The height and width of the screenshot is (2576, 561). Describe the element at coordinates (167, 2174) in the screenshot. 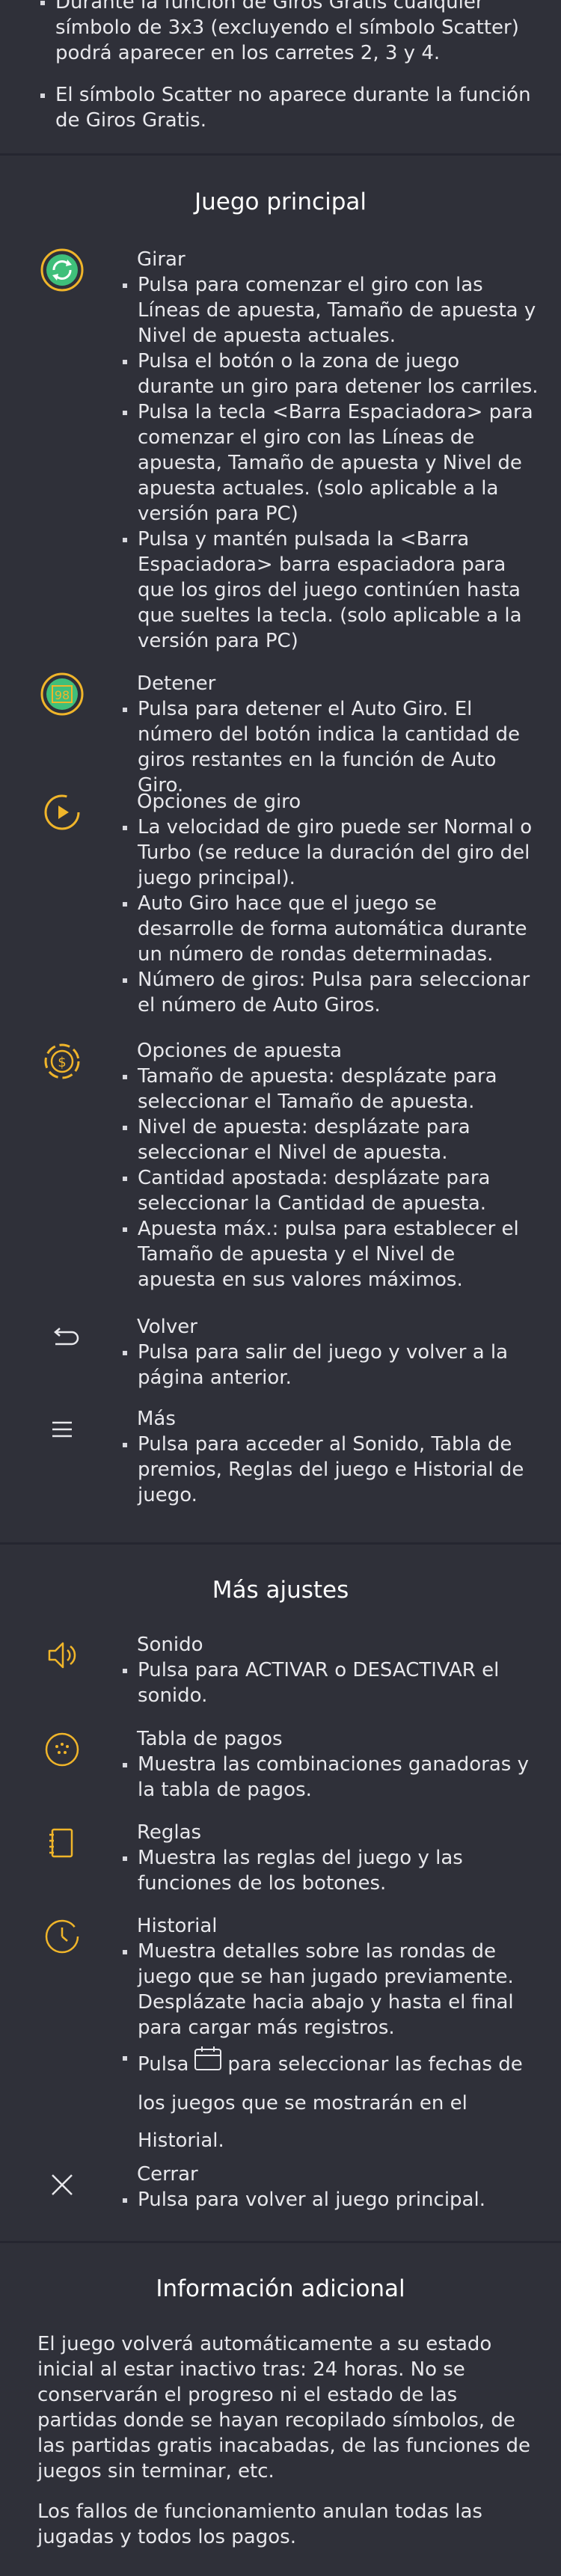

I see `entry-title: Cerrar` at that location.